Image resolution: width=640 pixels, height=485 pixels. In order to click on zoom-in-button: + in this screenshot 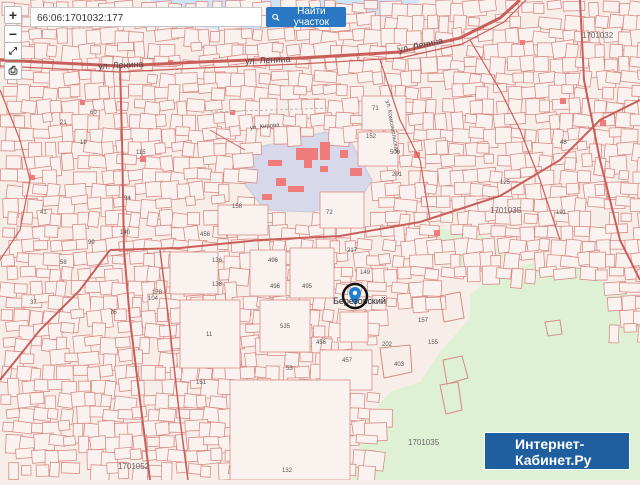, I will do `click(13, 15)`.